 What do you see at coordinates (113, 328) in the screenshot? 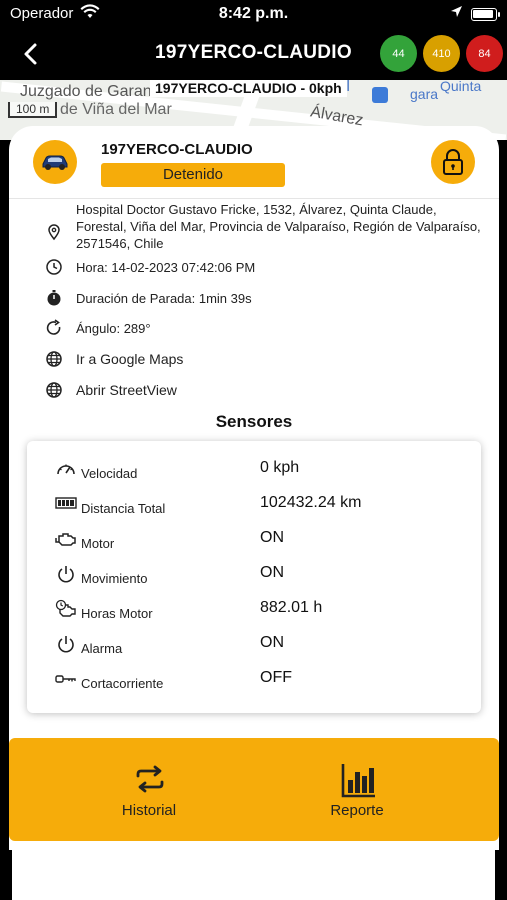
I see `angle-text: Ángulo: 289°` at bounding box center [113, 328].